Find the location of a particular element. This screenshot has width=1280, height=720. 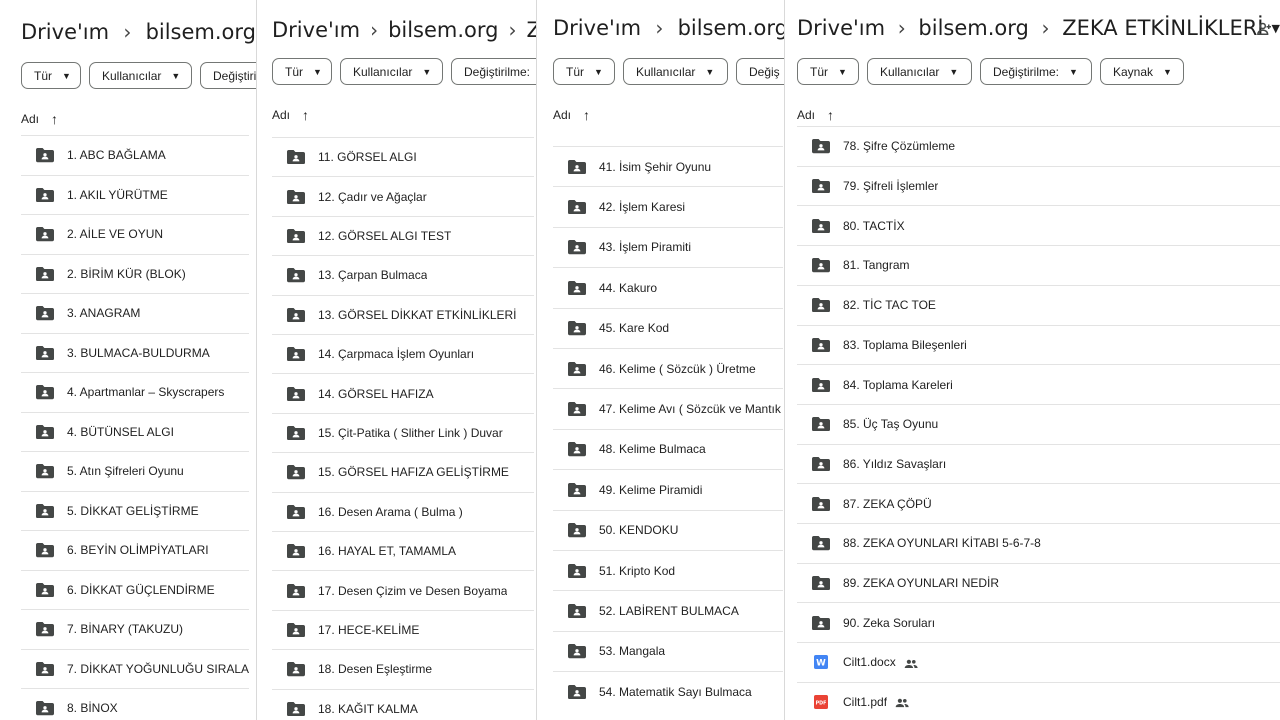

list-item: 47. Kelime Avı ( Sözcük ve Mantık is located at coordinates (668, 408).